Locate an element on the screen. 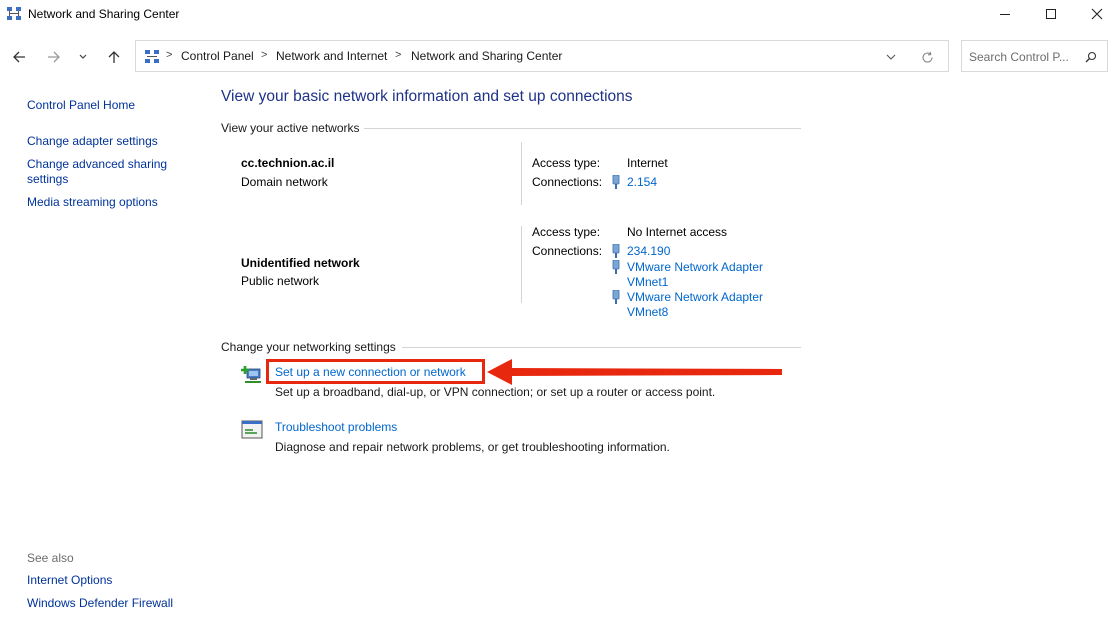  active-networks-heading: View your active networks is located at coordinates (290, 128).